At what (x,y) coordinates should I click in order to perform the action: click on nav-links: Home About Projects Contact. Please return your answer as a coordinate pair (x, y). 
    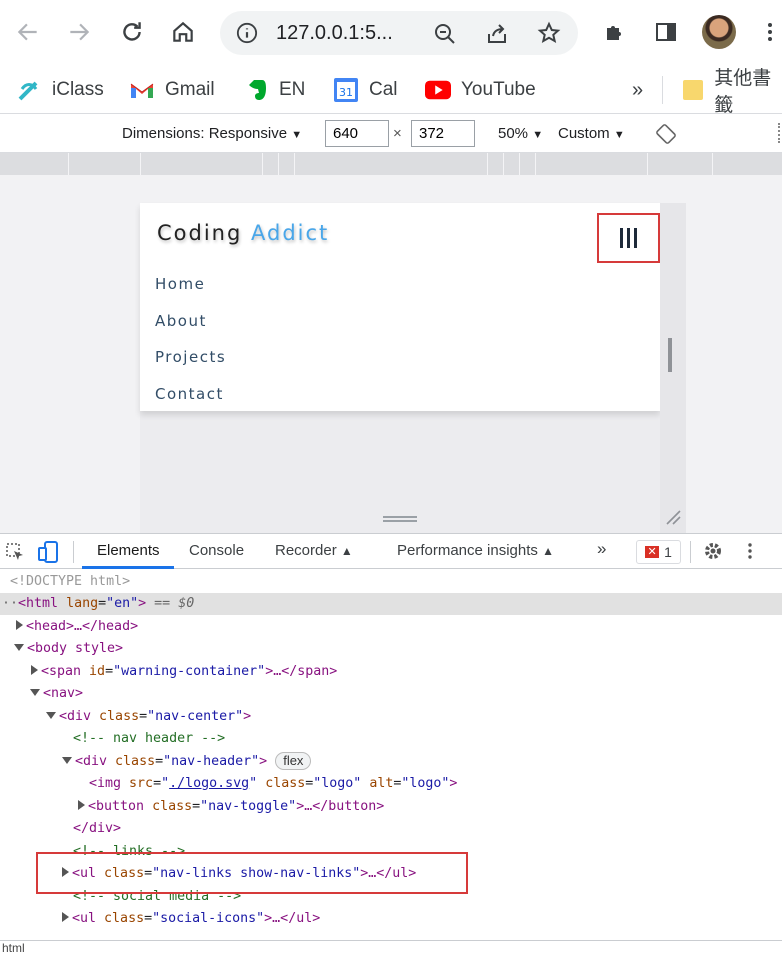
    Looking at the image, I should click on (190, 348).